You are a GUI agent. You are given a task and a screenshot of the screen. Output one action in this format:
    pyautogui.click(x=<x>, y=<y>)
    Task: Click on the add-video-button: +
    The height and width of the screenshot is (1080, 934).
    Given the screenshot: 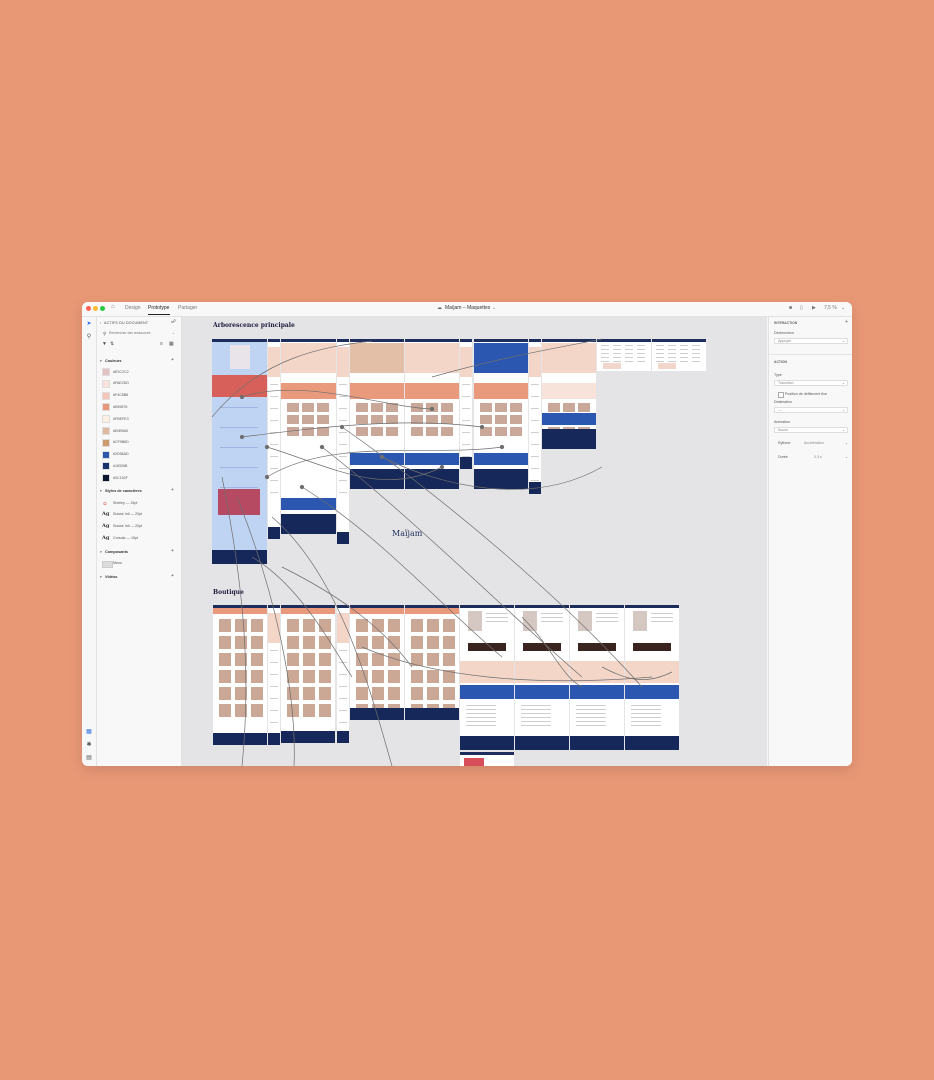 What is the action you would take?
    pyautogui.click(x=172, y=576)
    